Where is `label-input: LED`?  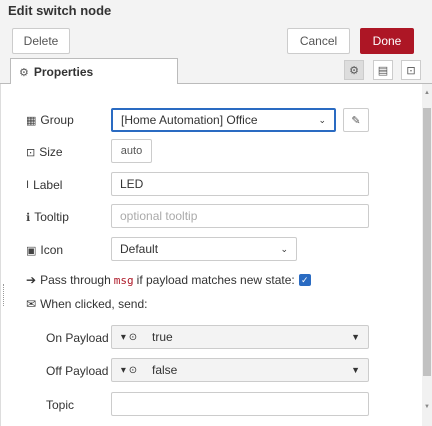 label-input: LED is located at coordinates (240, 184).